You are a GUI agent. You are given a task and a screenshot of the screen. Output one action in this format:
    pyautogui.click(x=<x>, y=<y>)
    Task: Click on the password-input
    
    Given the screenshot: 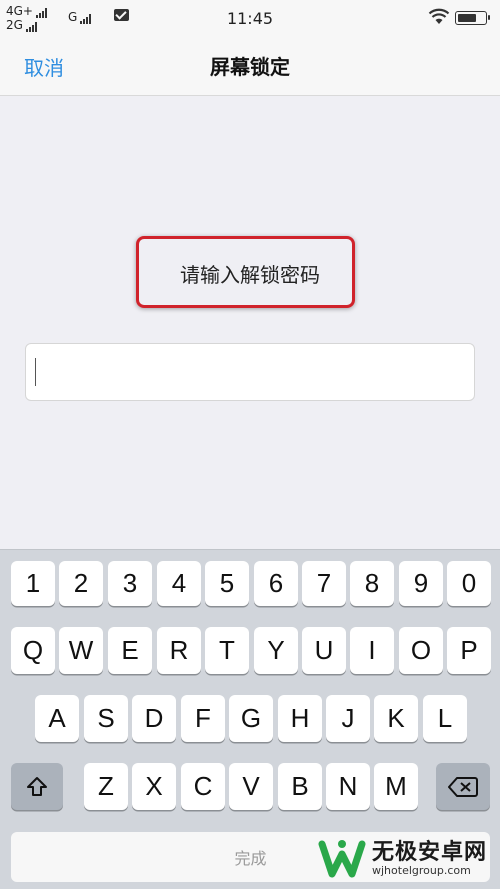 What is the action you would take?
    pyautogui.click(x=250, y=372)
    